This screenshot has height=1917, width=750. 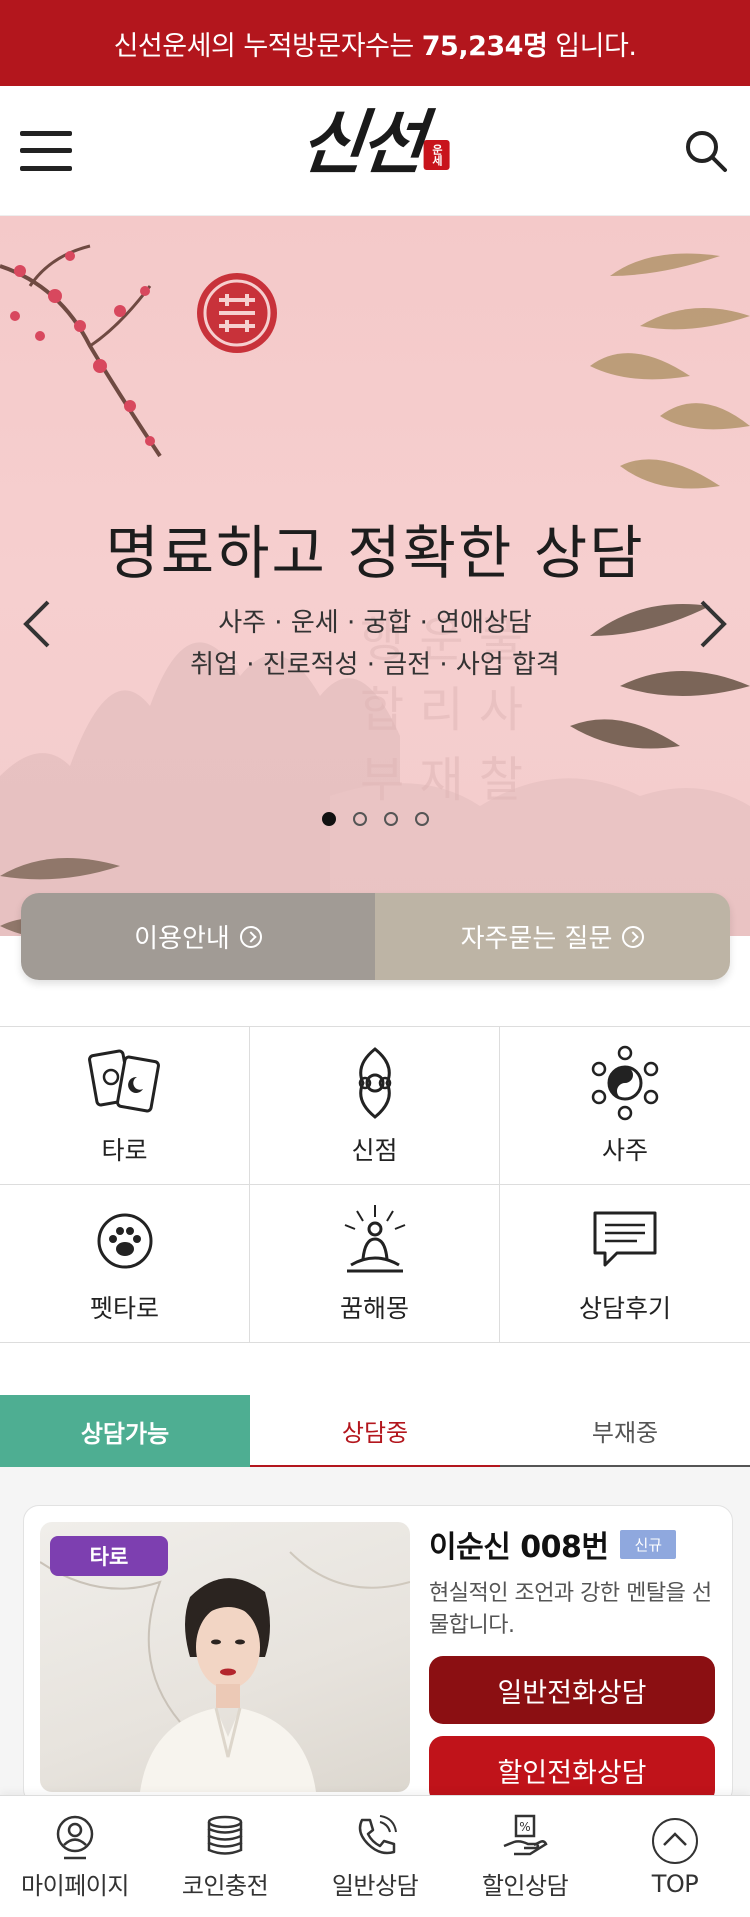 I want to click on tarot-cards-icon, so click(x=123, y=1080).